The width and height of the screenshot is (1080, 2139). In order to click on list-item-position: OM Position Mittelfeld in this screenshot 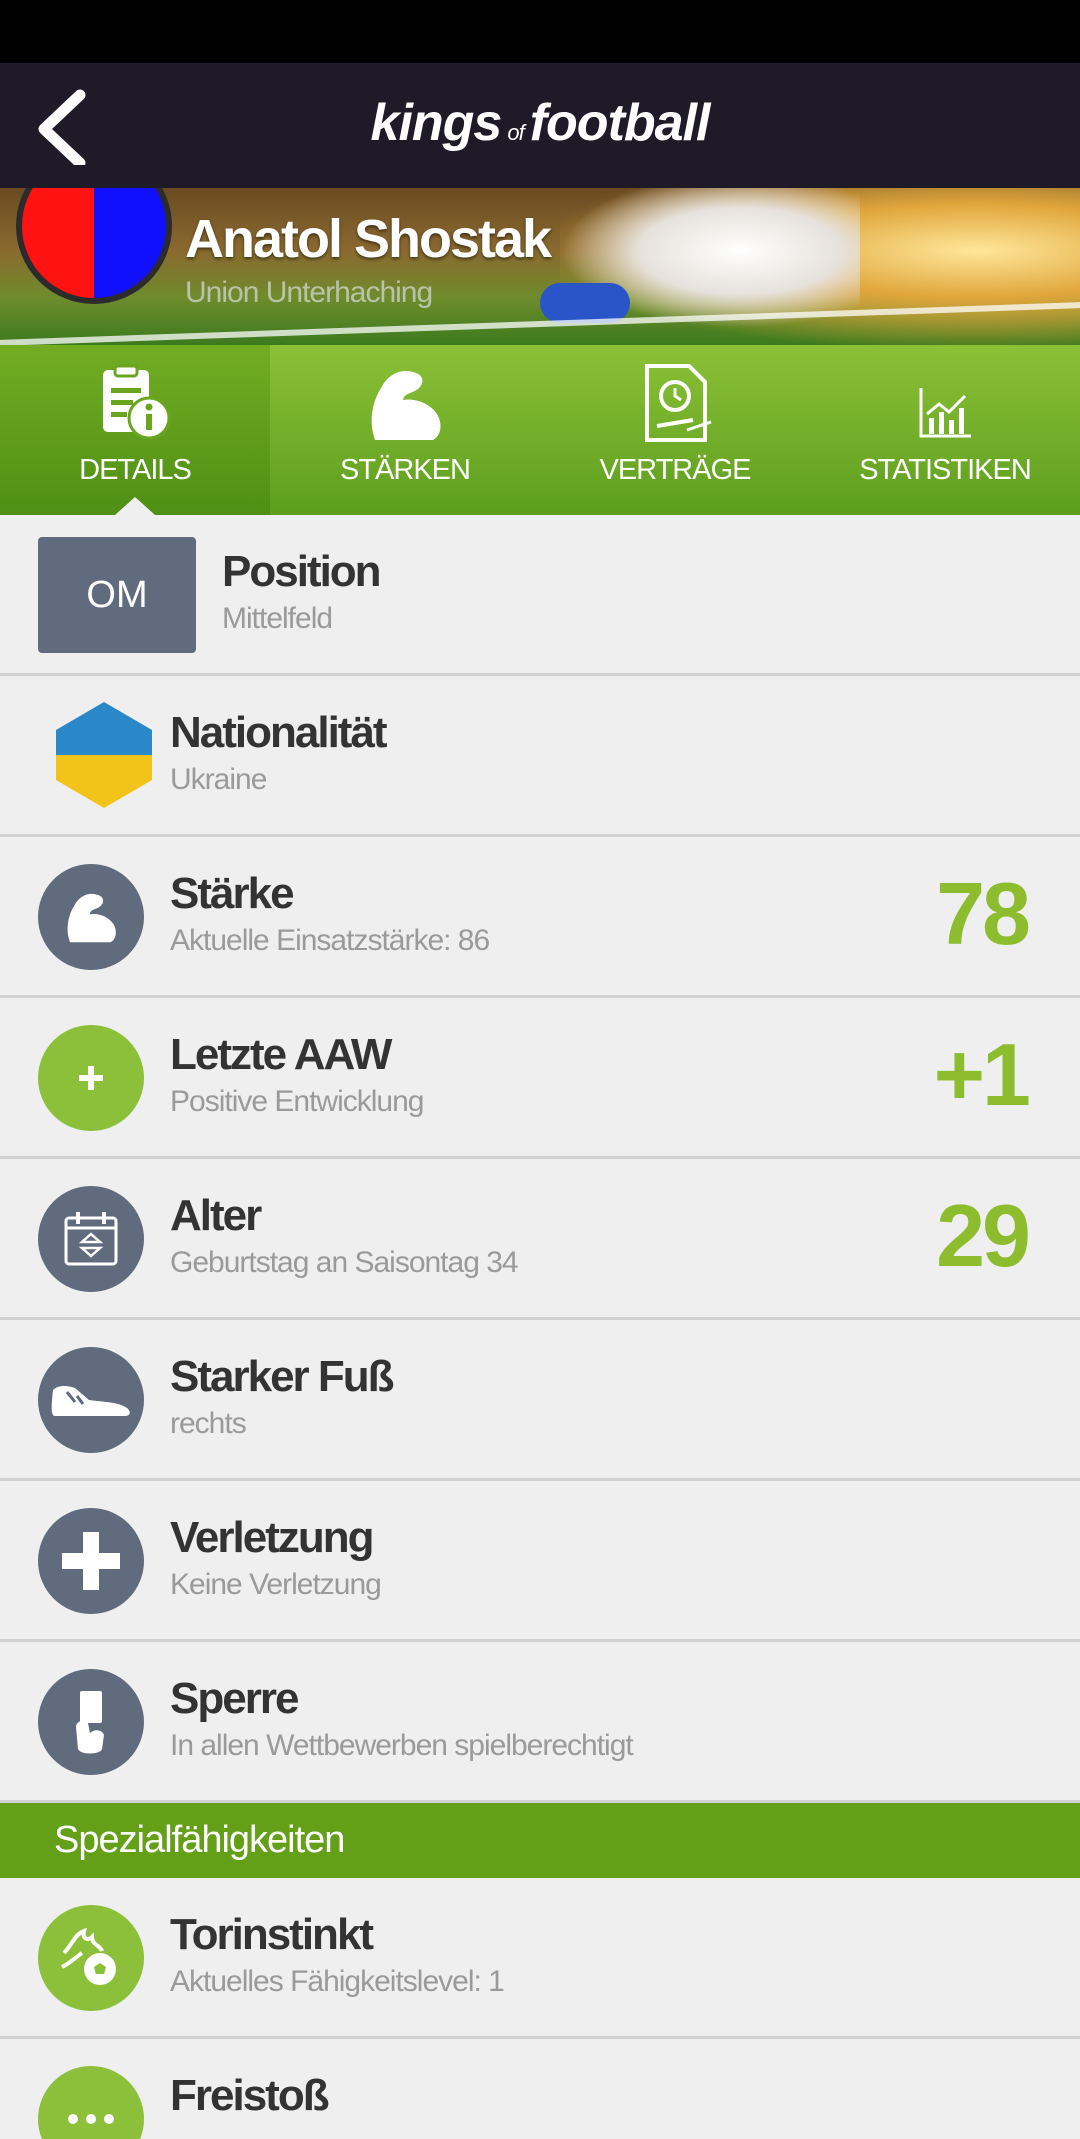, I will do `click(540, 595)`.